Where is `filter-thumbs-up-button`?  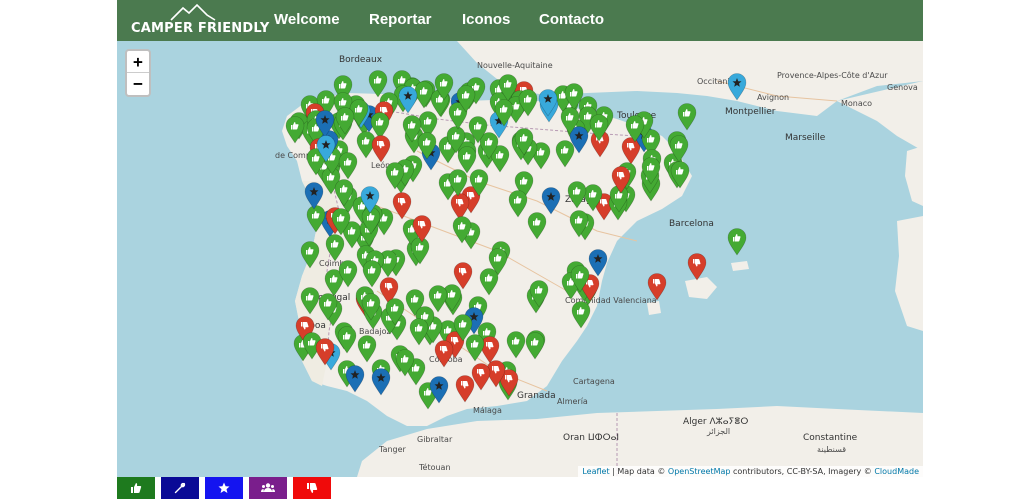 filter-thumbs-up-button is located at coordinates (136, 488).